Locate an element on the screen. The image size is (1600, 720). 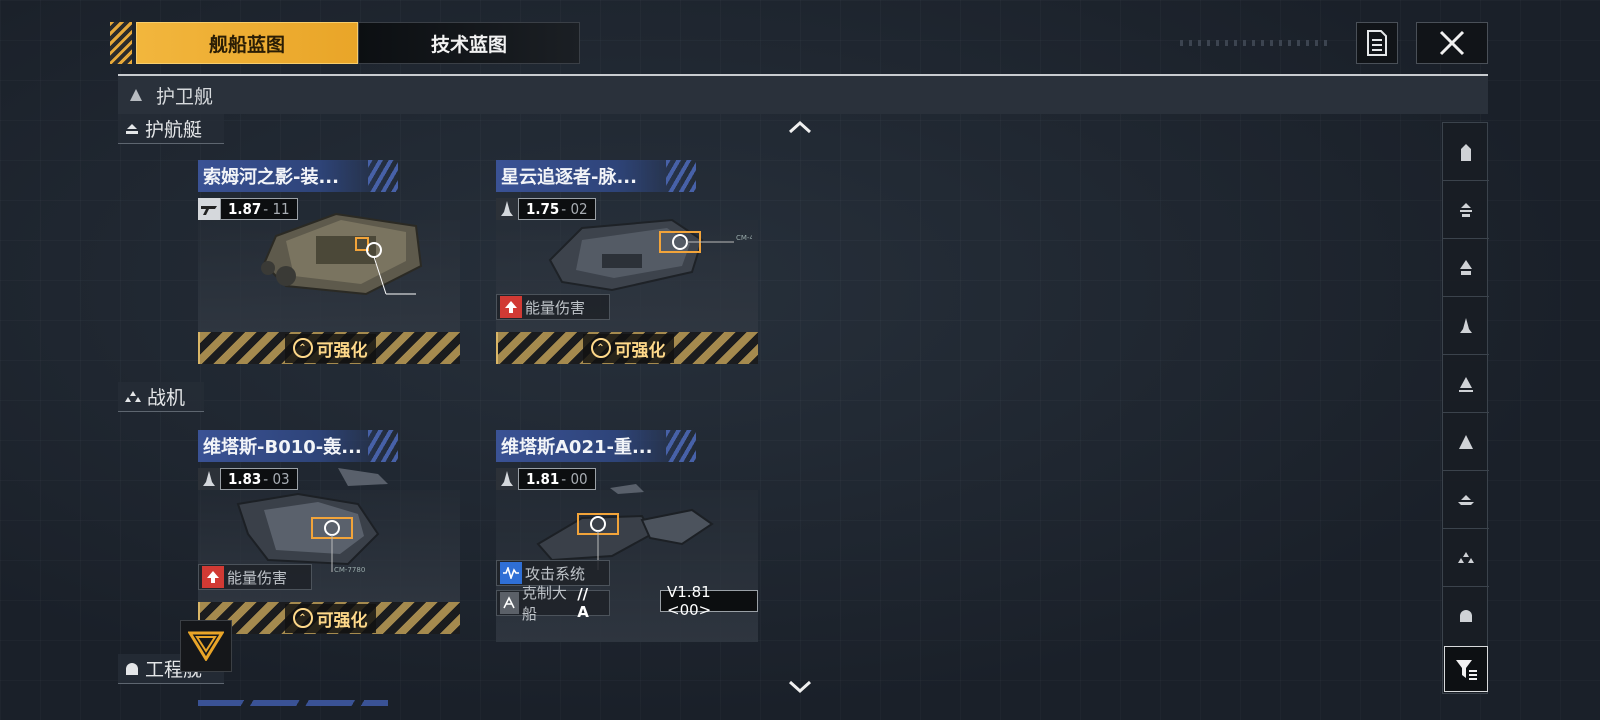
filter-fighter is located at coordinates (1466, 558).